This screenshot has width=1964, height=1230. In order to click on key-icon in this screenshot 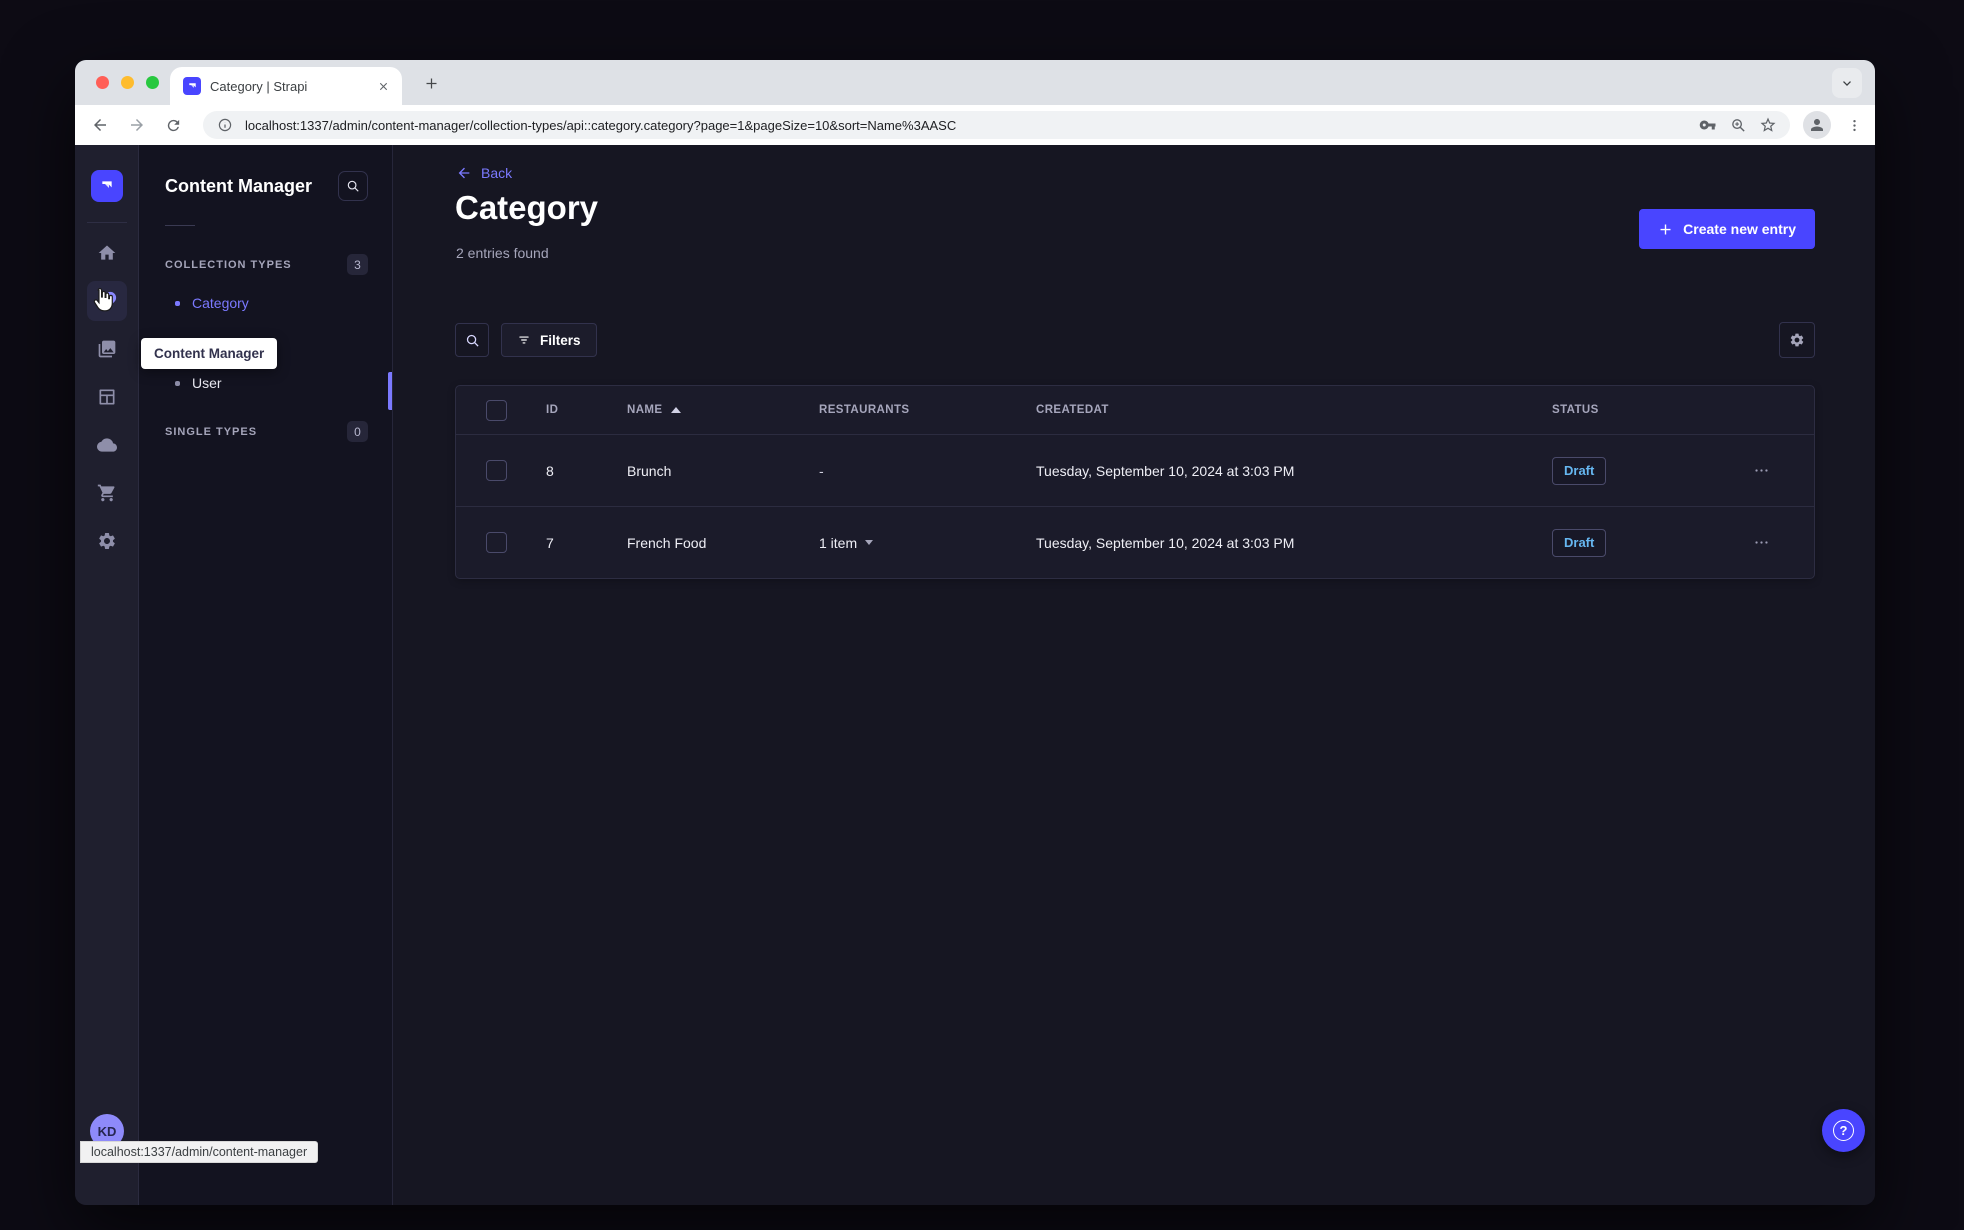, I will do `click(1708, 125)`.